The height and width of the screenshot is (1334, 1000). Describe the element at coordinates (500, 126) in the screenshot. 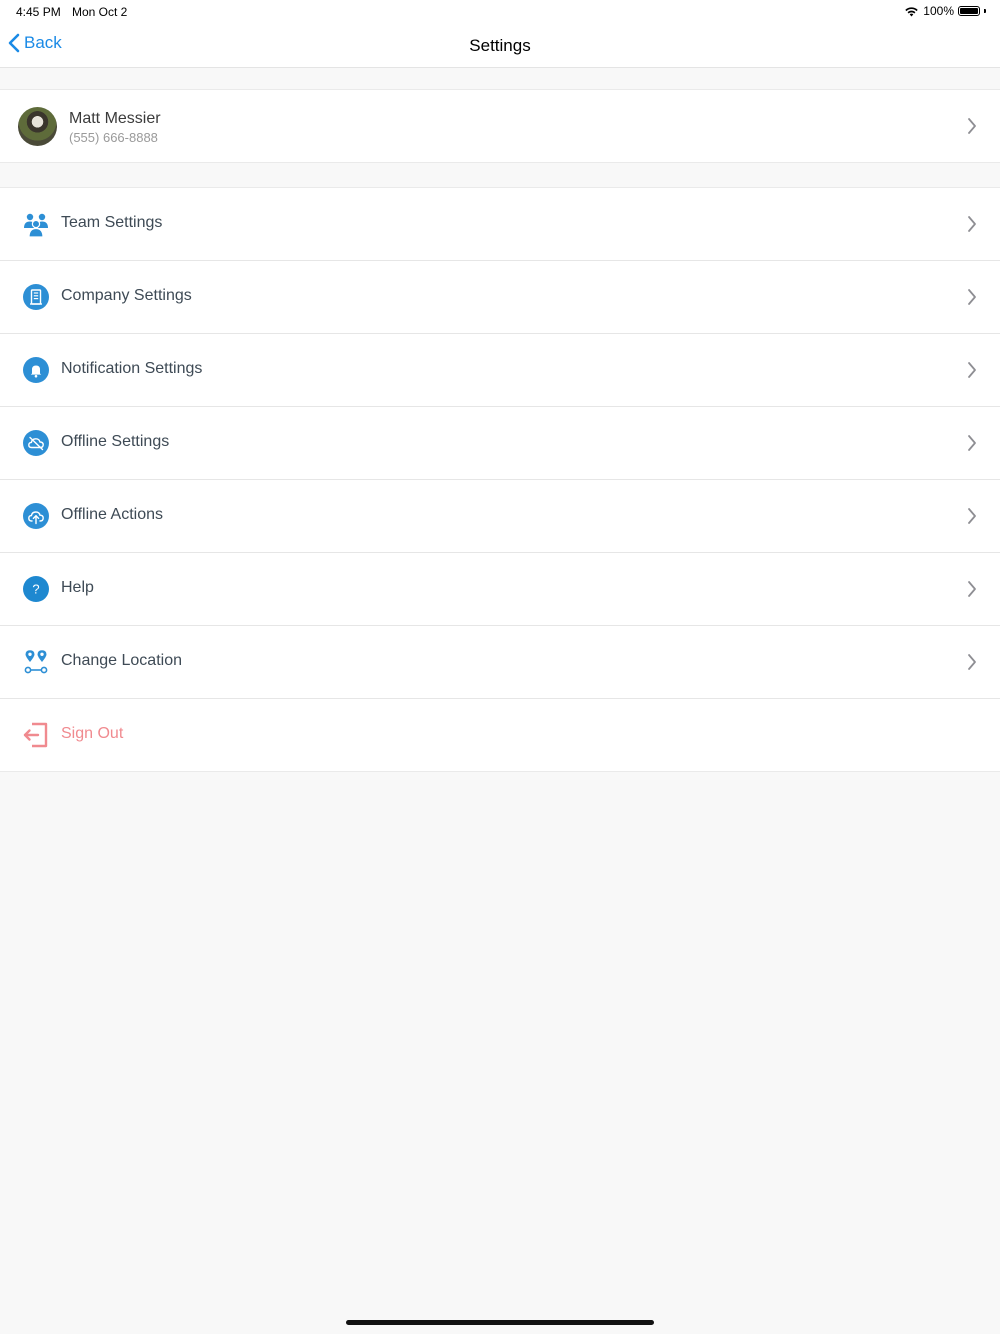

I see `profile-row: Matt Messier (555) 666-8888` at that location.